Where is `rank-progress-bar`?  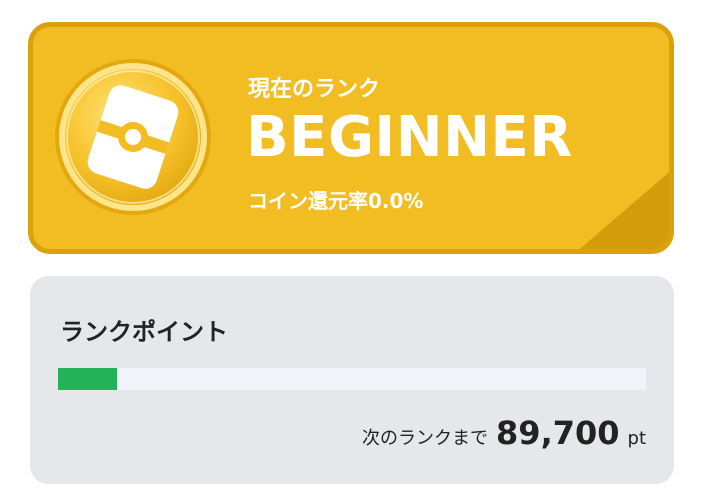 rank-progress-bar is located at coordinates (352, 379).